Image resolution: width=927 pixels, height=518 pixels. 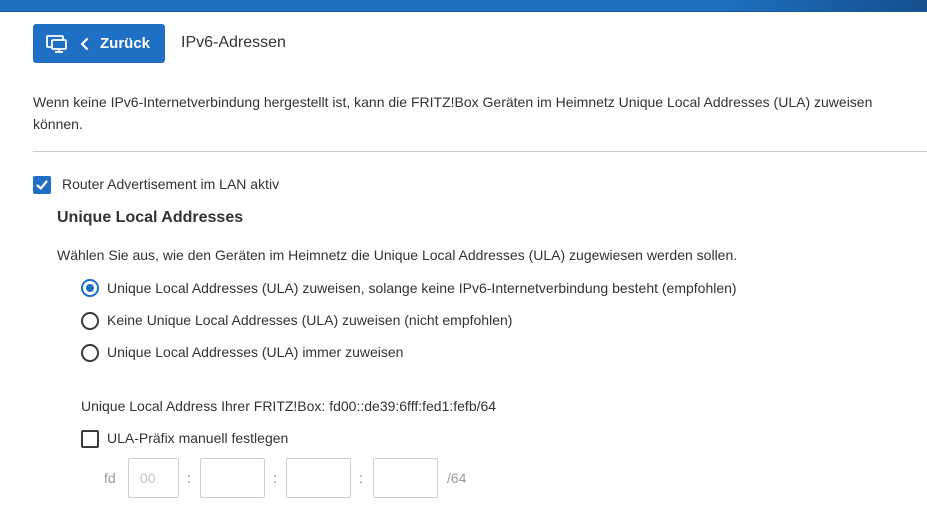 What do you see at coordinates (125, 43) in the screenshot?
I see `back-button-label: Zurück` at bounding box center [125, 43].